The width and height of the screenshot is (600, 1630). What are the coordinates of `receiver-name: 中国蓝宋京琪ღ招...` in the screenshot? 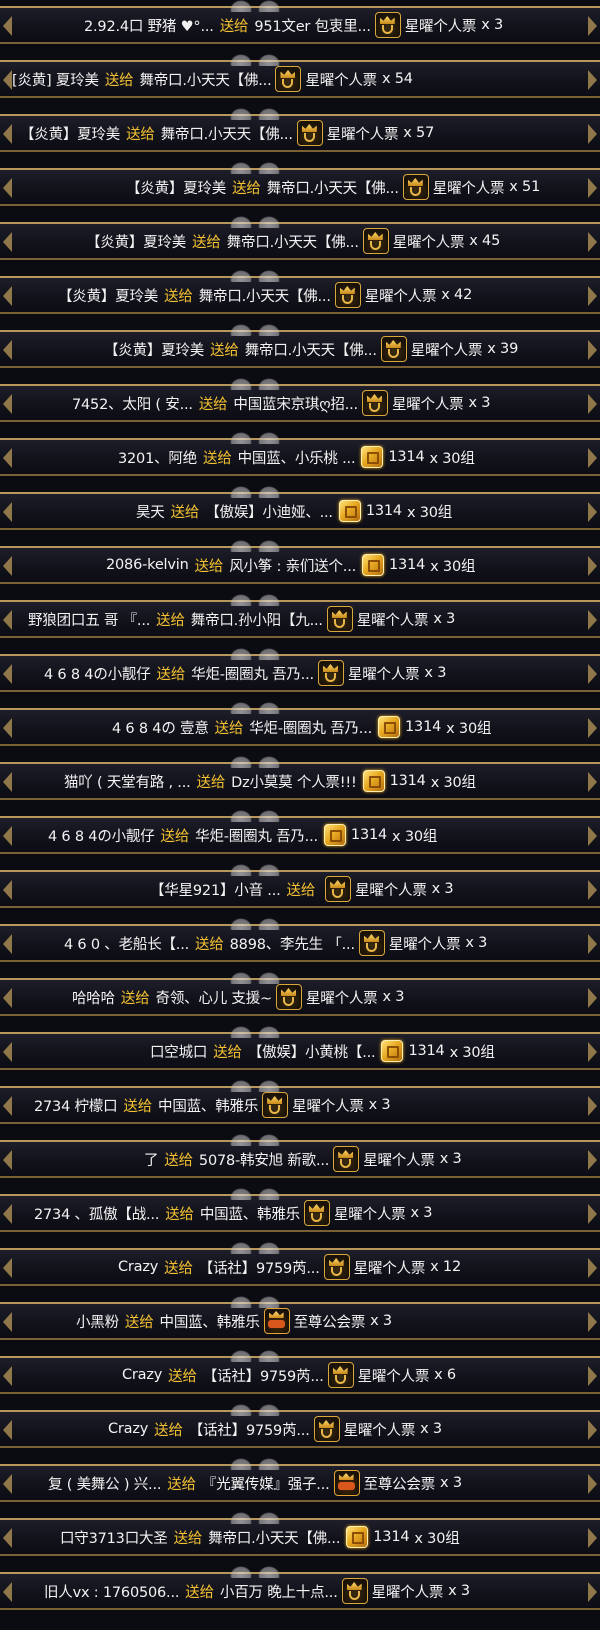 It's located at (295, 404).